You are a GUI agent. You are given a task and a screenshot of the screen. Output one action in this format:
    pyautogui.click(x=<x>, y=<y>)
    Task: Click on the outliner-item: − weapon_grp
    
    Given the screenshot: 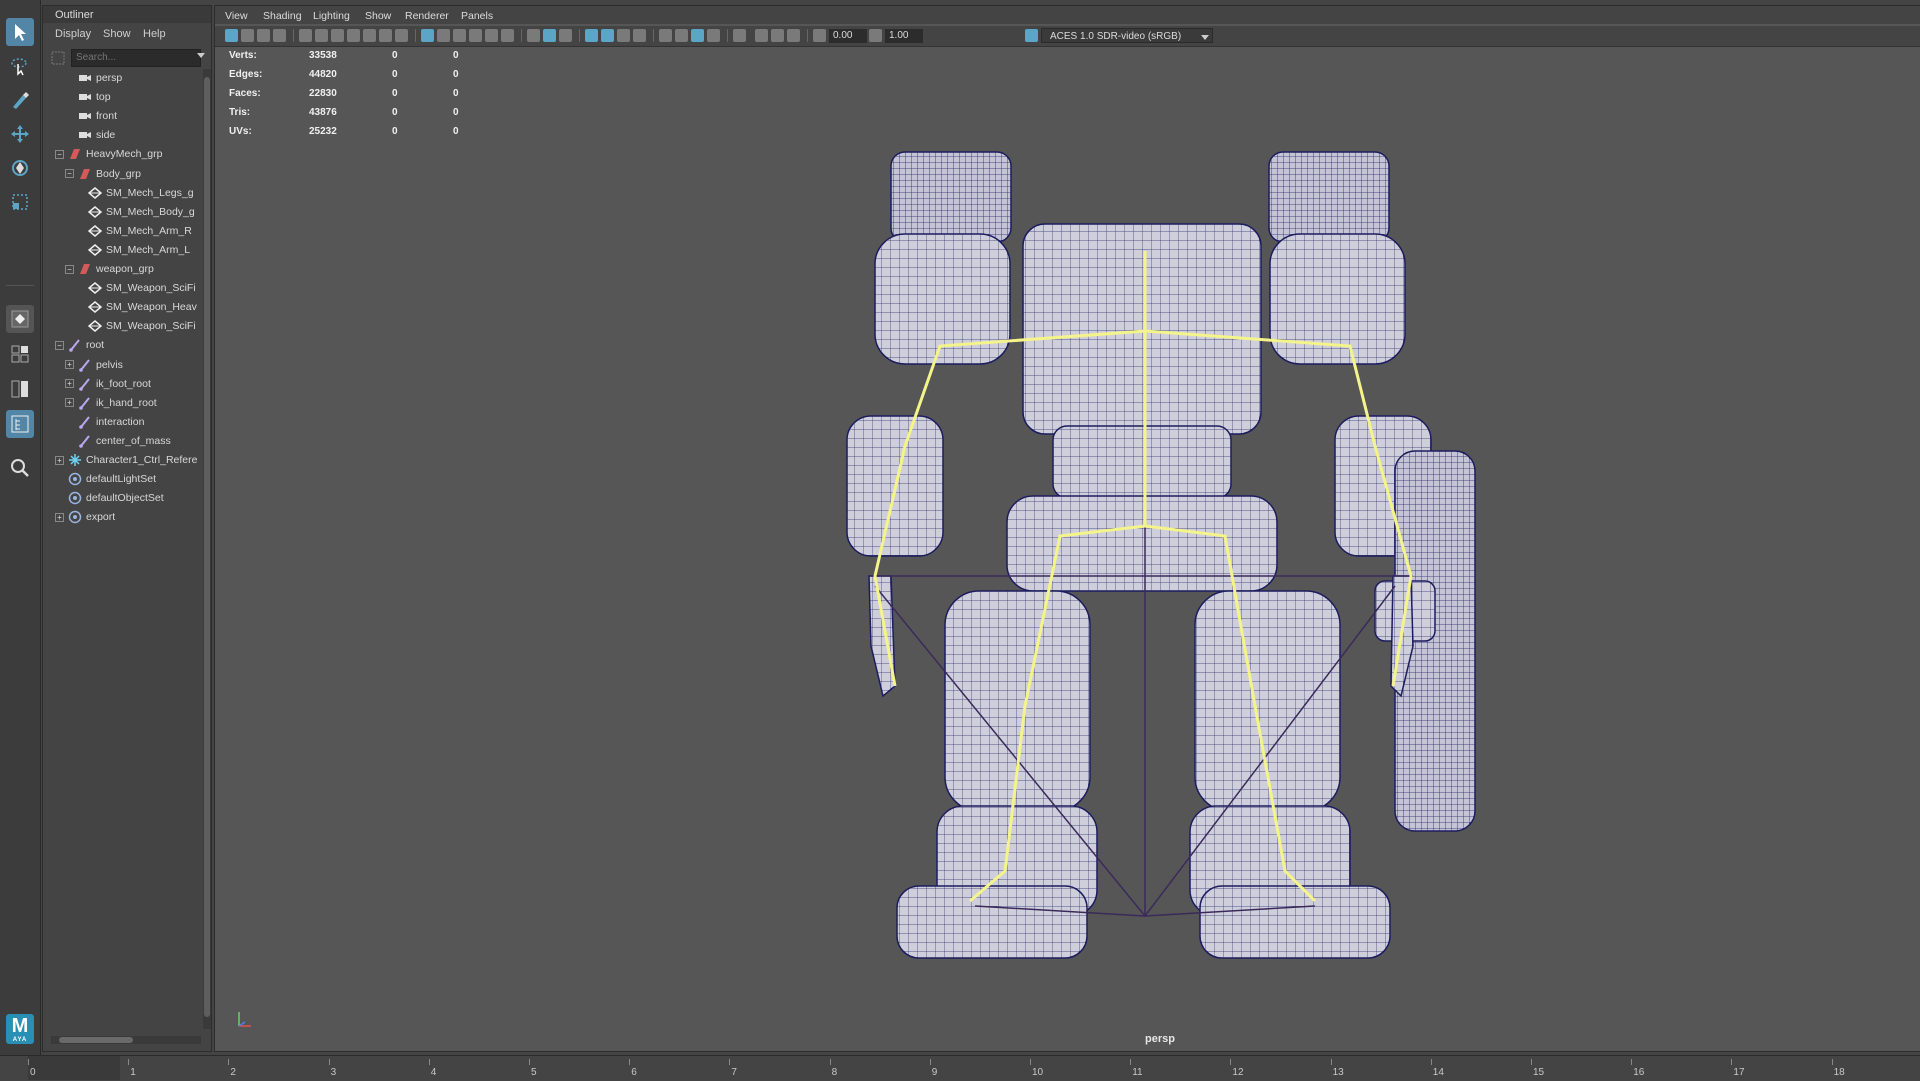 What is the action you would take?
    pyautogui.click(x=109, y=269)
    